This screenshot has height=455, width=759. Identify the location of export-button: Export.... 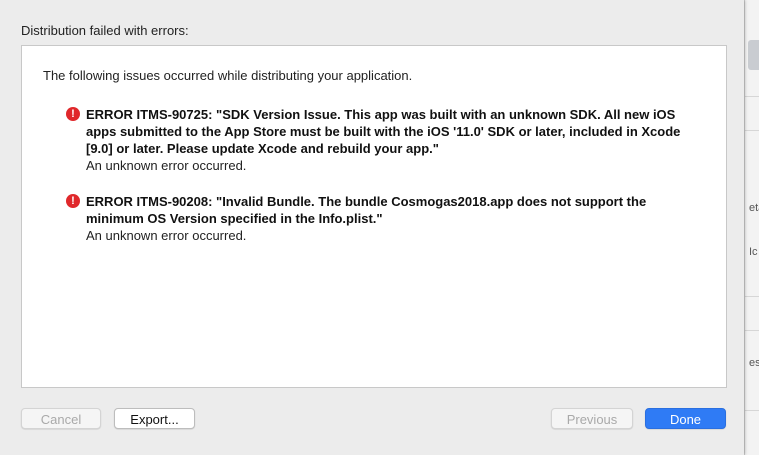
(154, 418).